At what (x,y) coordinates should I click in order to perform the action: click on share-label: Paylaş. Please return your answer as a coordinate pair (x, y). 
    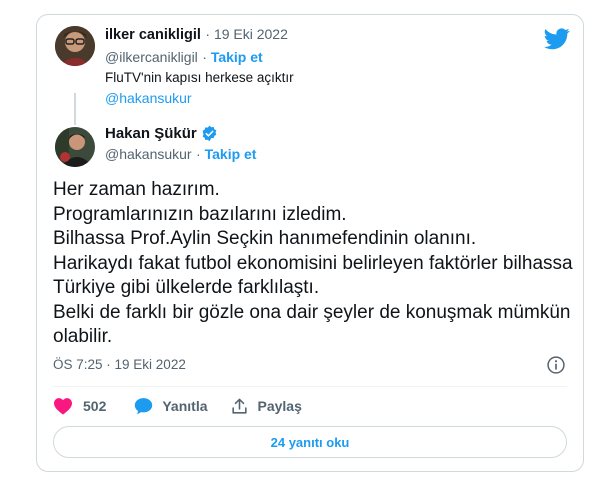
    Looking at the image, I should click on (279, 406).